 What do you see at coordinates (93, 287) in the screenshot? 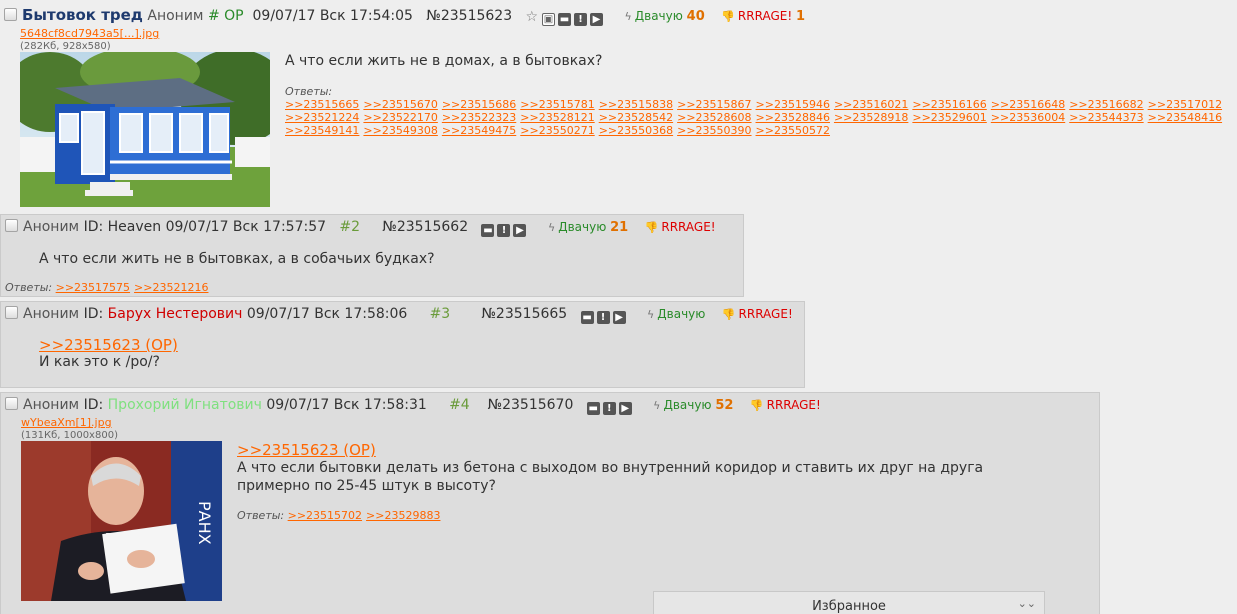
I see `reply-link: >>23517575` at bounding box center [93, 287].